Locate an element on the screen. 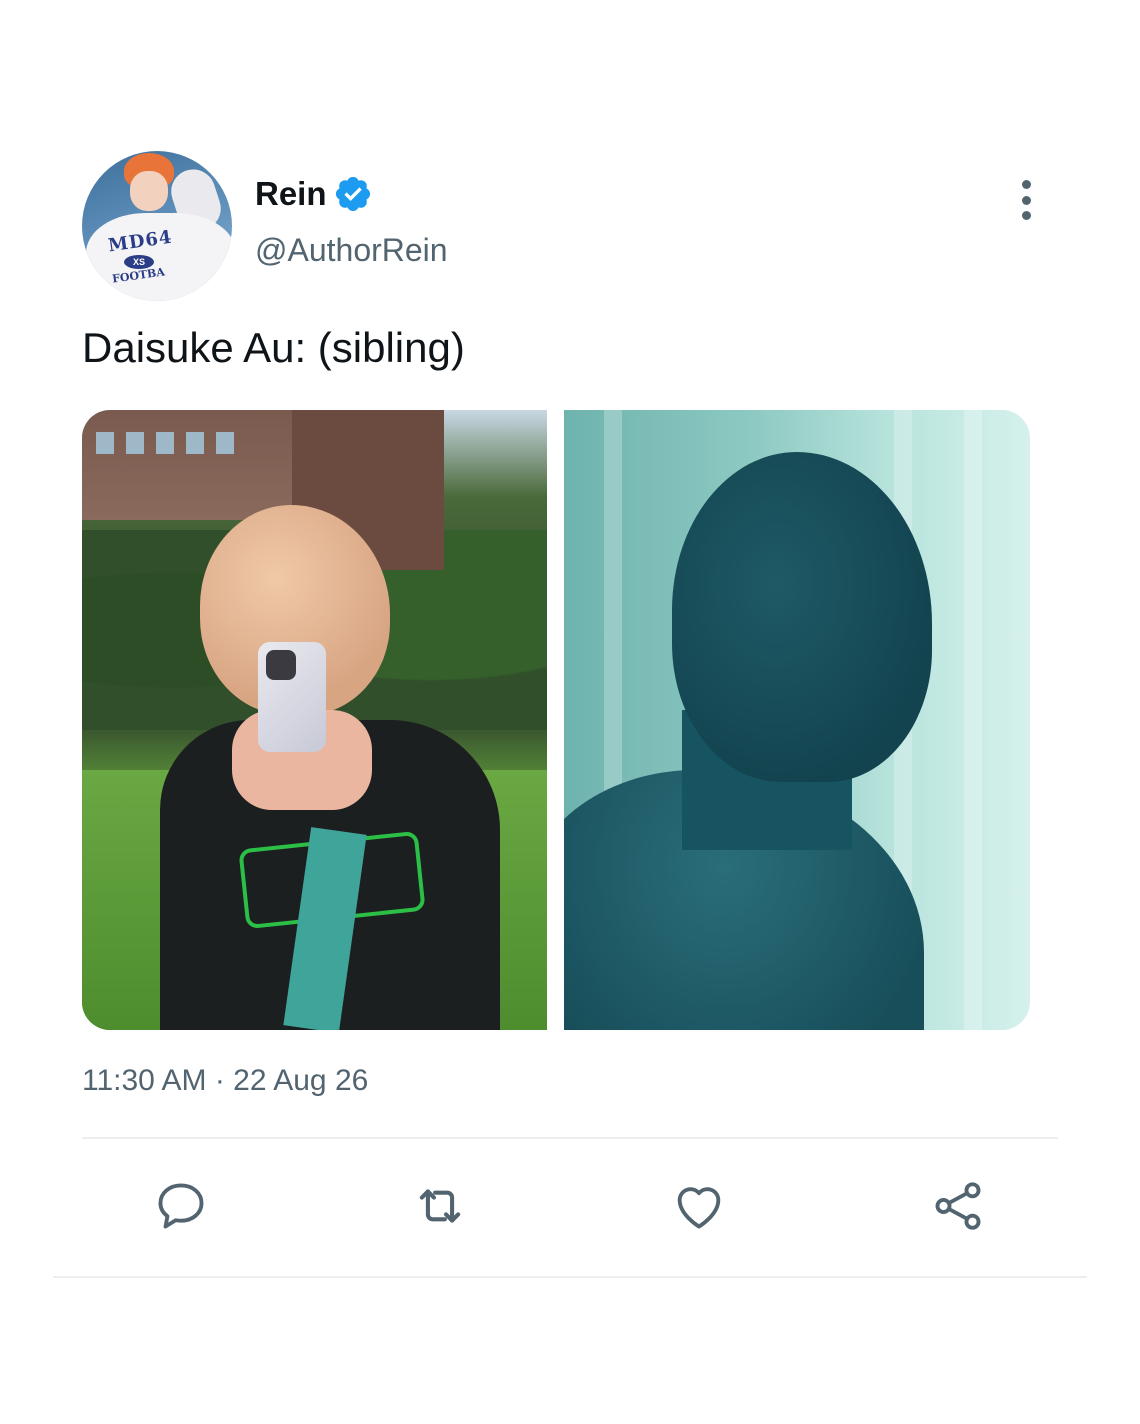 The width and height of the screenshot is (1140, 1424). tweet-timestamp: 11:30 AM · 22 Aug 26 is located at coordinates (225, 1081).